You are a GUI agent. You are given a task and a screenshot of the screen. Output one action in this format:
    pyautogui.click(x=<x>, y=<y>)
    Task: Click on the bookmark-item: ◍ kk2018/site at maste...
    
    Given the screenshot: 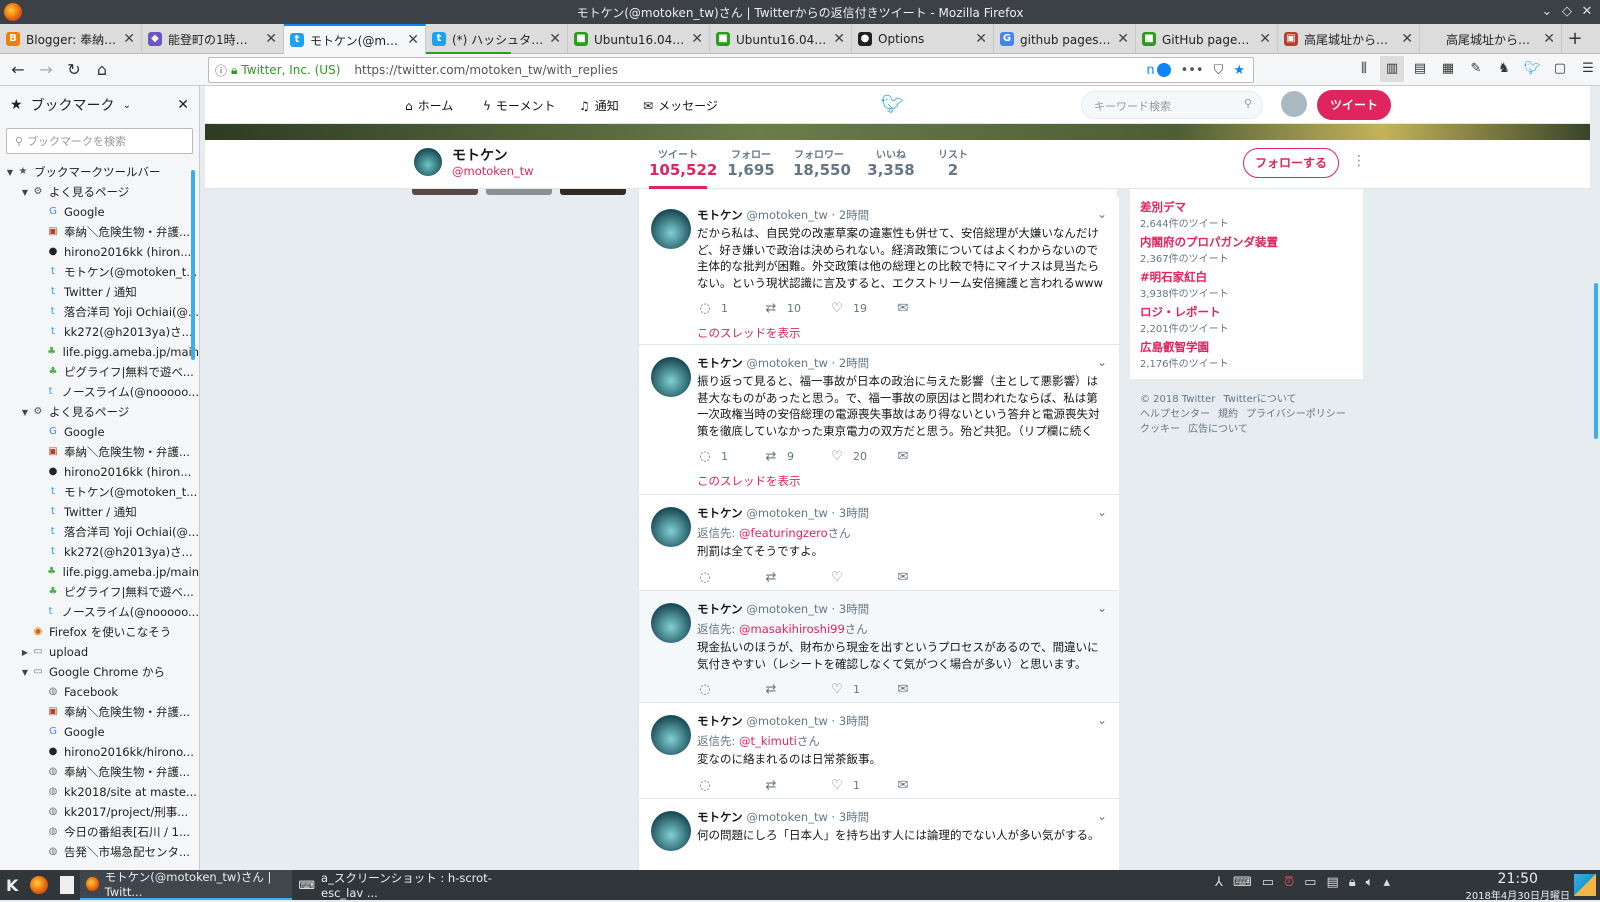 What is the action you would take?
    pyautogui.click(x=99, y=792)
    